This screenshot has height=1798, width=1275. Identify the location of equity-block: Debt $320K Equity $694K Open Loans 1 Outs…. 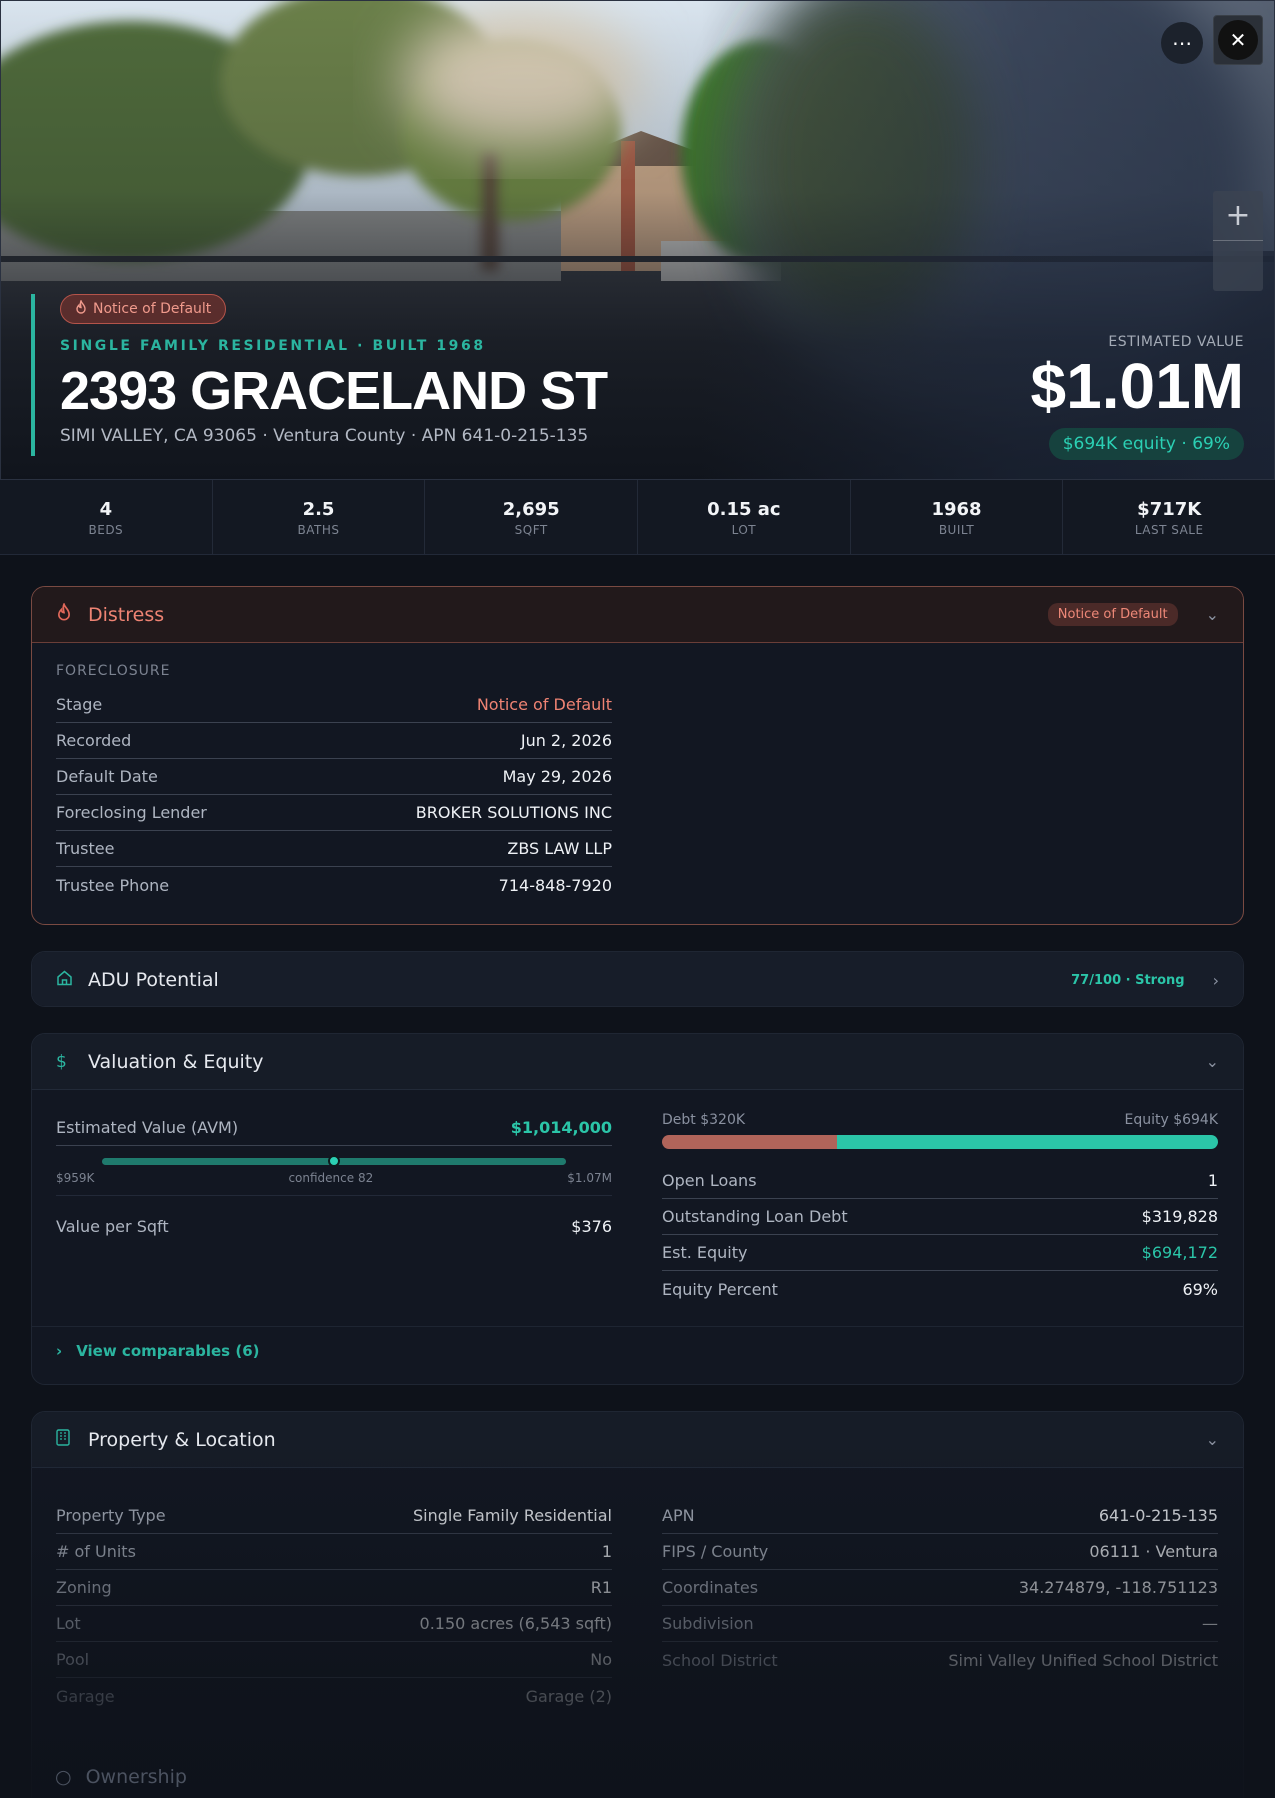
(940, 1209).